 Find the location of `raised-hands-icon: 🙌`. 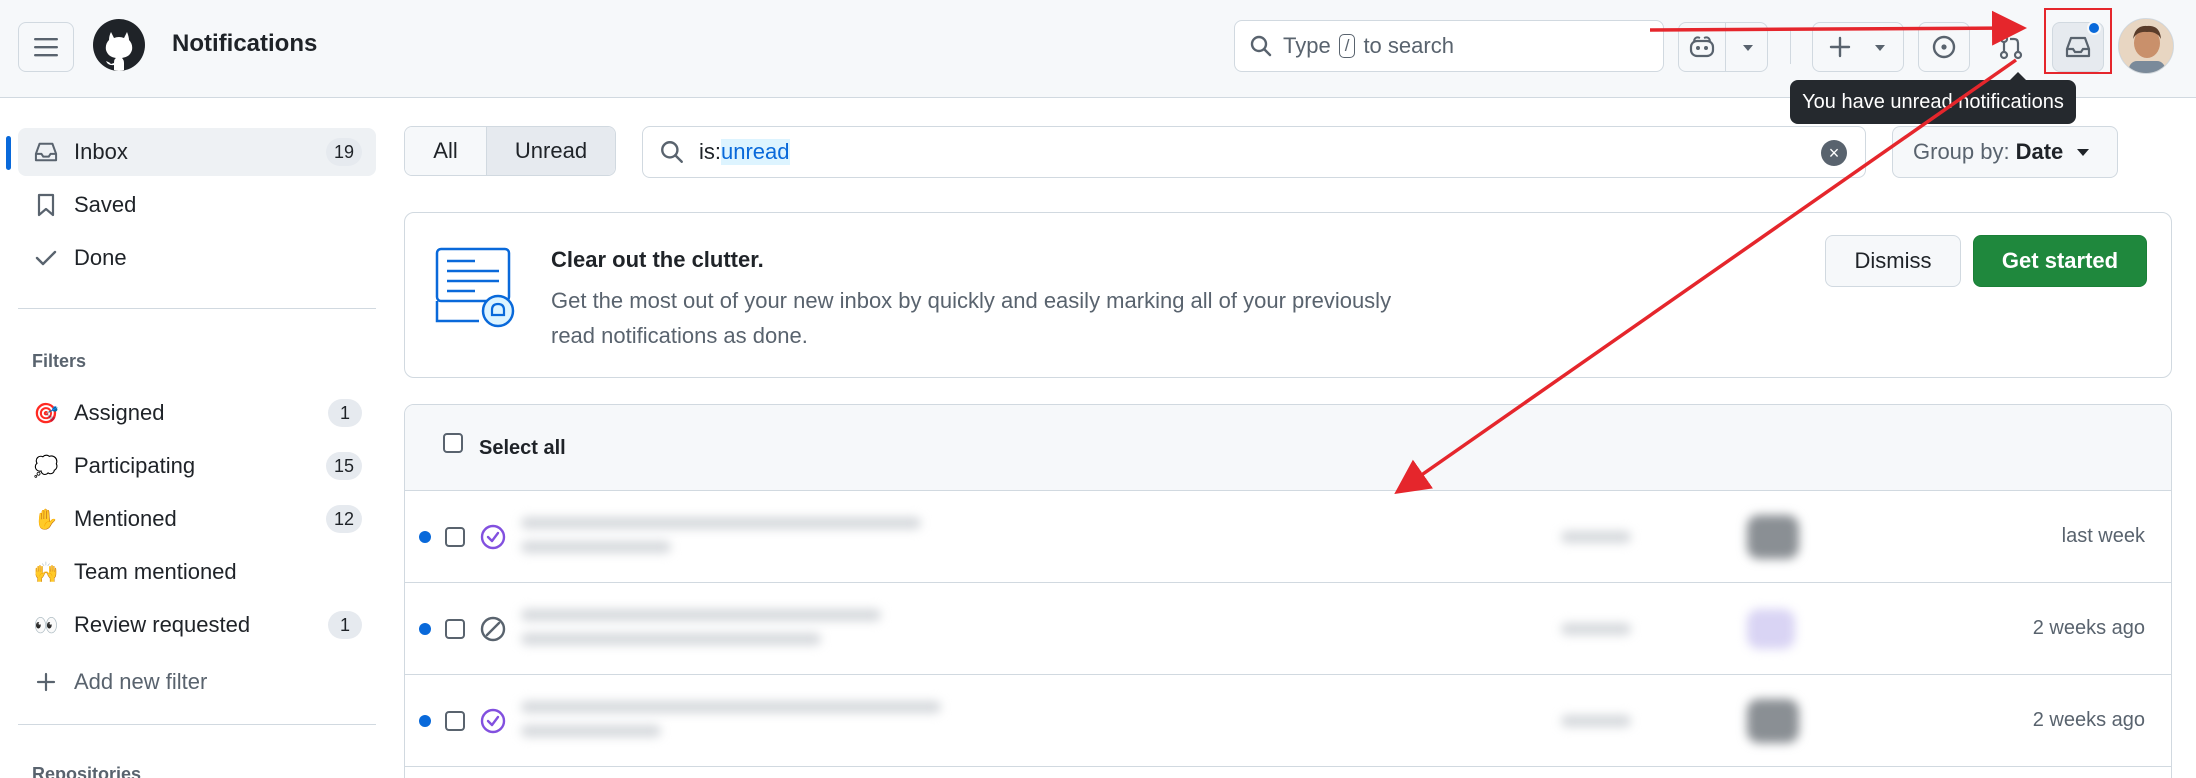

raised-hands-icon: 🙌 is located at coordinates (46, 572).